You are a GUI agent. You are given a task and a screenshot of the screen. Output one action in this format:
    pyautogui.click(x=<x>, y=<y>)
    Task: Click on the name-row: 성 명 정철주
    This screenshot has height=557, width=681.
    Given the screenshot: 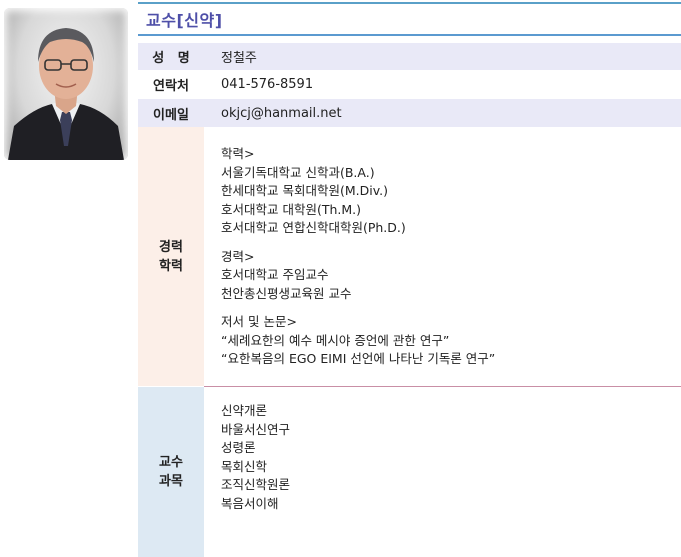 What is the action you would take?
    pyautogui.click(x=409, y=56)
    